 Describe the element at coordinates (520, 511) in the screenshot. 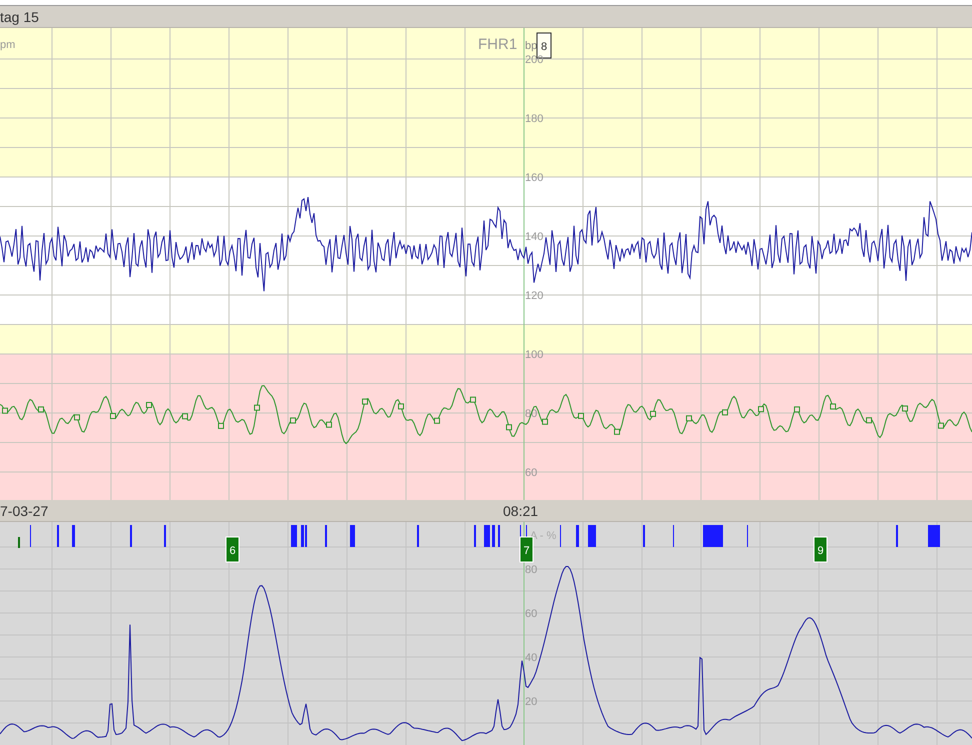

I see `time-label: 08:21` at that location.